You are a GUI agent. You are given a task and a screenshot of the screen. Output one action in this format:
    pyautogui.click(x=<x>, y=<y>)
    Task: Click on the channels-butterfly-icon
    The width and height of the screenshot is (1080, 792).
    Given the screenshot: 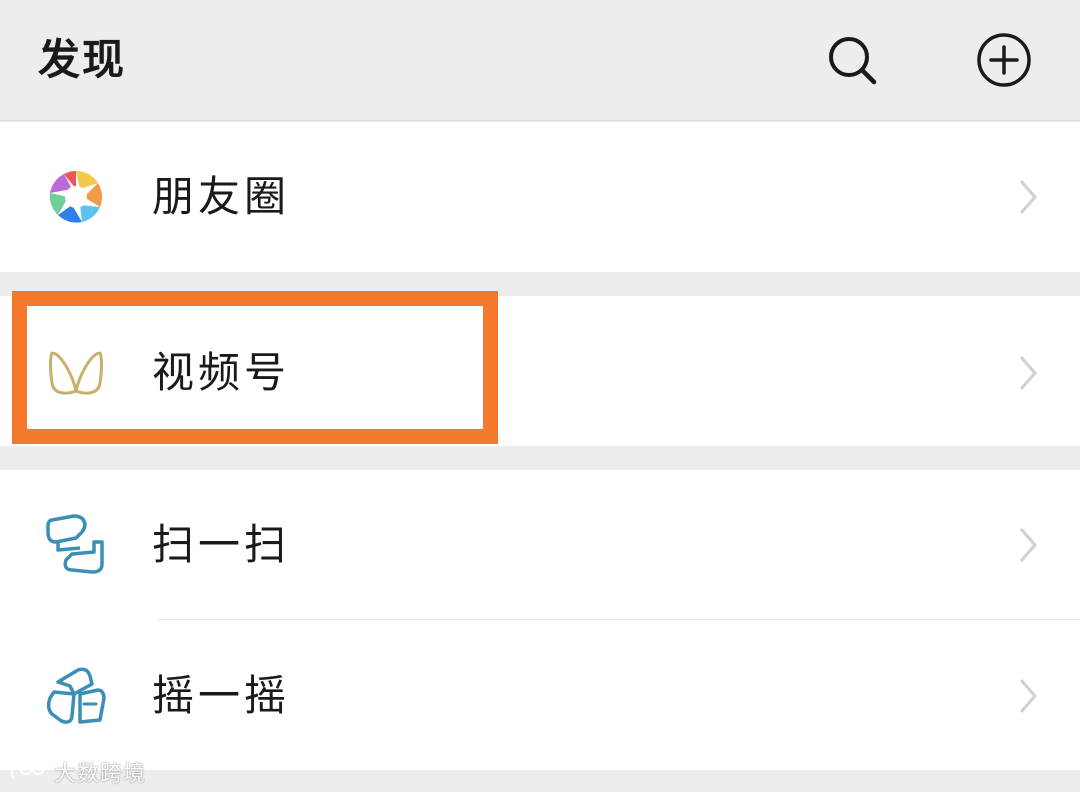 What is the action you would take?
    pyautogui.click(x=76, y=373)
    